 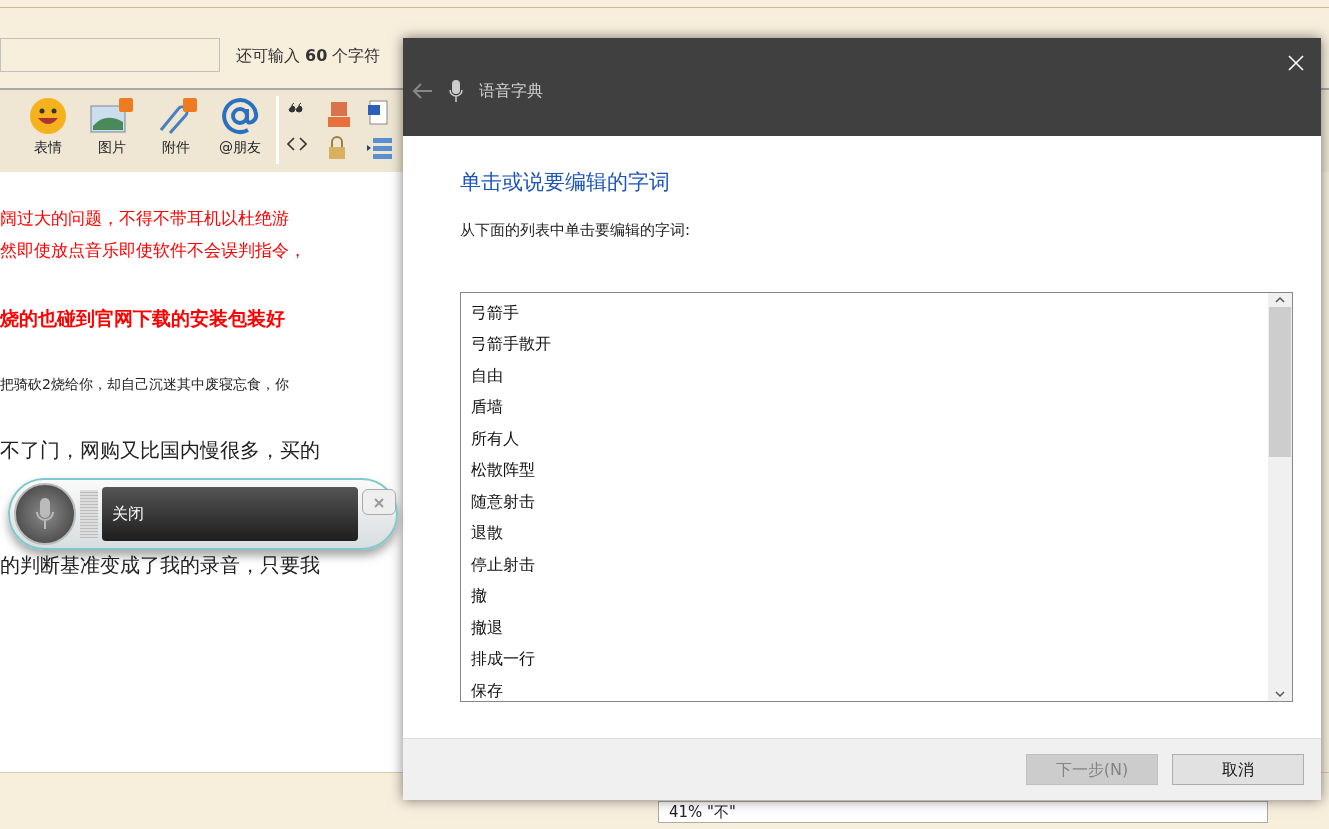 What do you see at coordinates (565, 183) in the screenshot?
I see `dialog-heading: 单击或说要编辑的字词` at bounding box center [565, 183].